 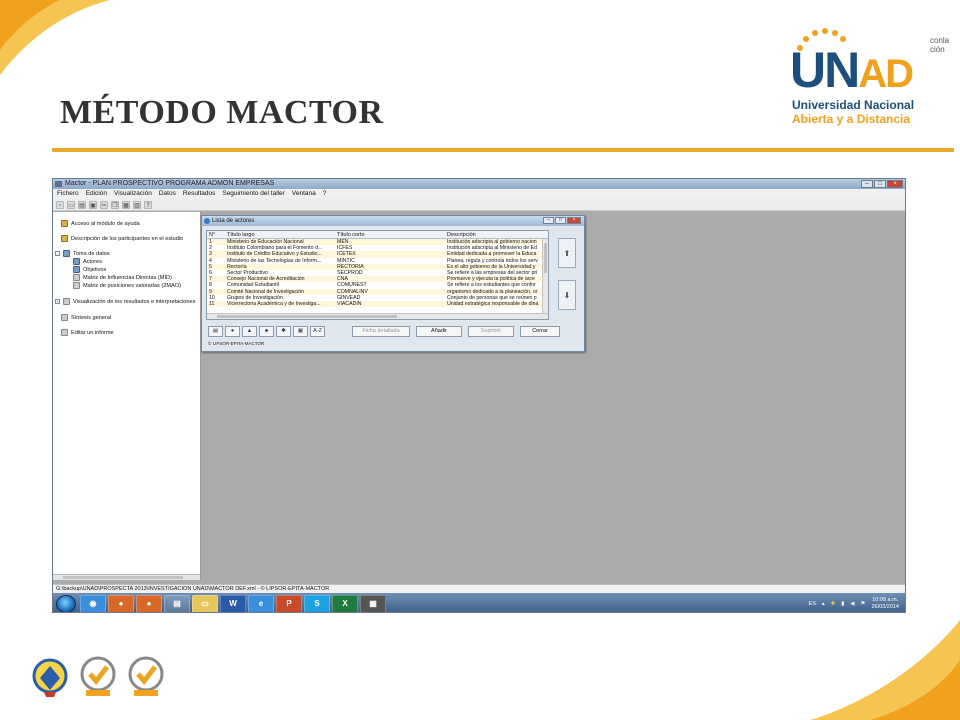 What do you see at coordinates (574, 220) in the screenshot?
I see `dialog-close-button: ×` at bounding box center [574, 220].